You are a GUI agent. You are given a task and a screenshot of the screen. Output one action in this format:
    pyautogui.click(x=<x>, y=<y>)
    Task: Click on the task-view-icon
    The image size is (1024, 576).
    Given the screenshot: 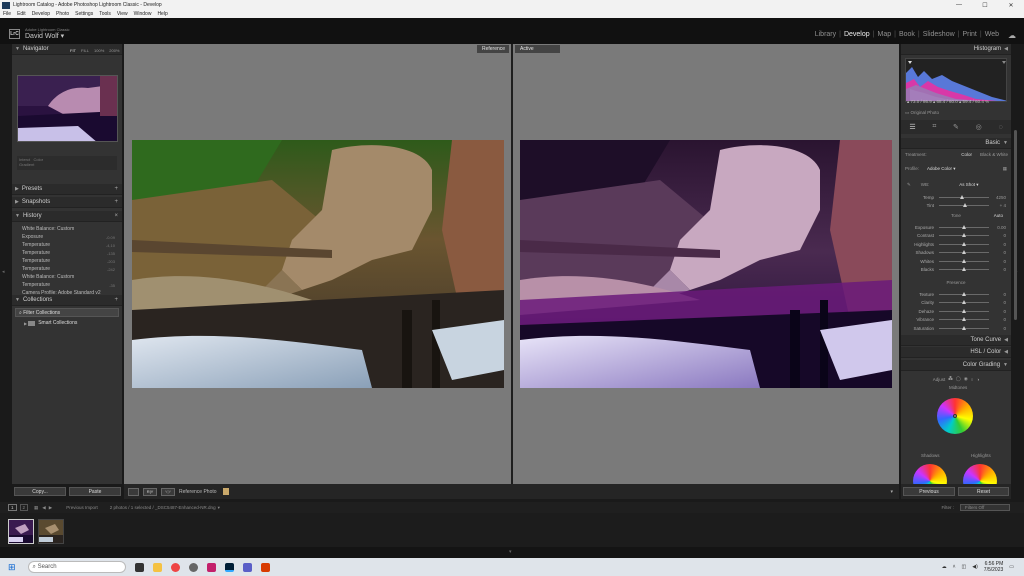 What is the action you would take?
    pyautogui.click(x=139, y=567)
    